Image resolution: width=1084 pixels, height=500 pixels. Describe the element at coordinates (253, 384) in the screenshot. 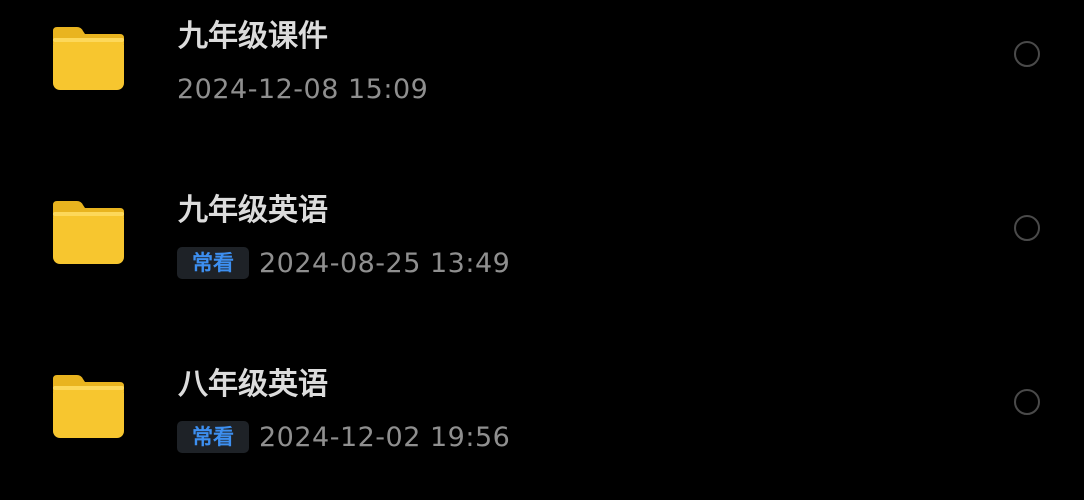

I see `file-name: 八年级英语` at that location.